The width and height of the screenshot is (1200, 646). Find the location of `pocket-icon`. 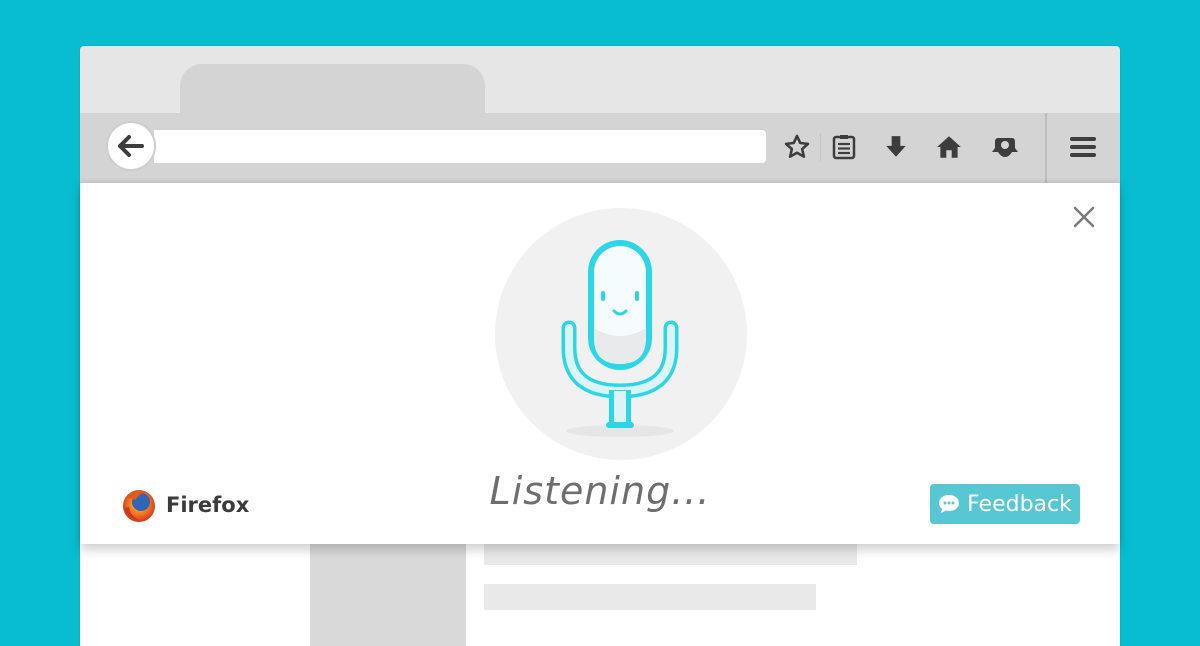

pocket-icon is located at coordinates (1005, 147).